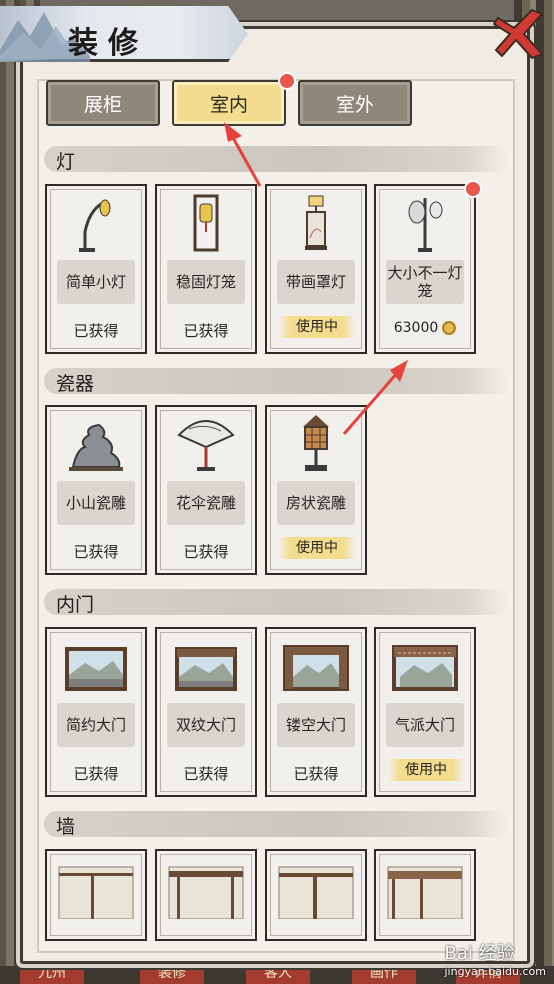  I want to click on page-title: 装修, so click(108, 43).